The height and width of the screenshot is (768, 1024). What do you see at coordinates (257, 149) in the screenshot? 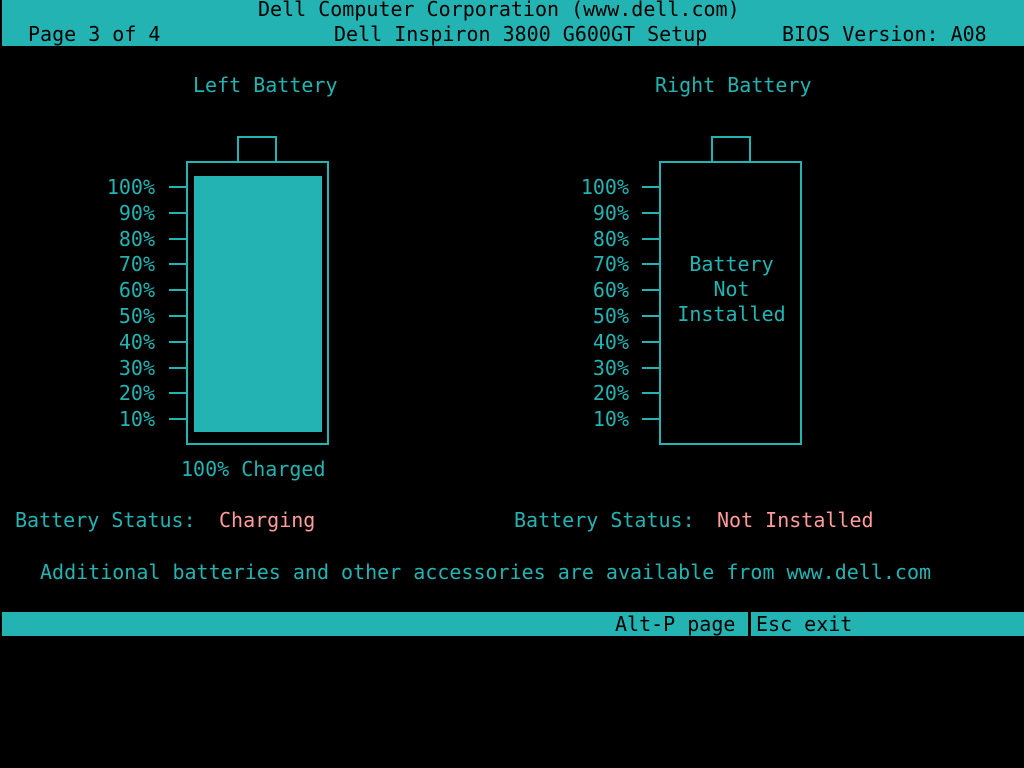
I see `left-battery-cap` at bounding box center [257, 149].